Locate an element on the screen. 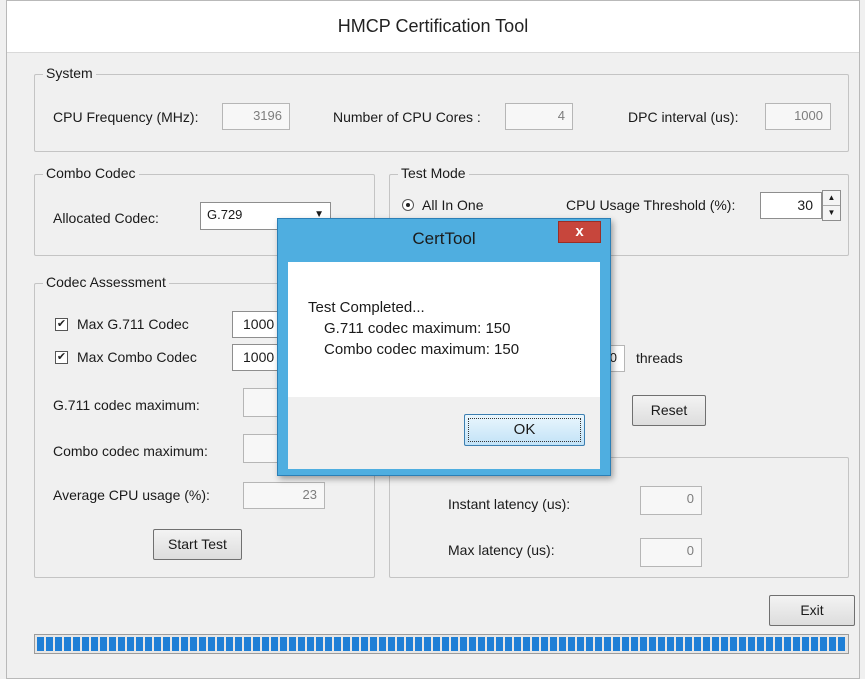 The width and height of the screenshot is (865, 679). max-g711-checkbox: ✔ is located at coordinates (61, 324).